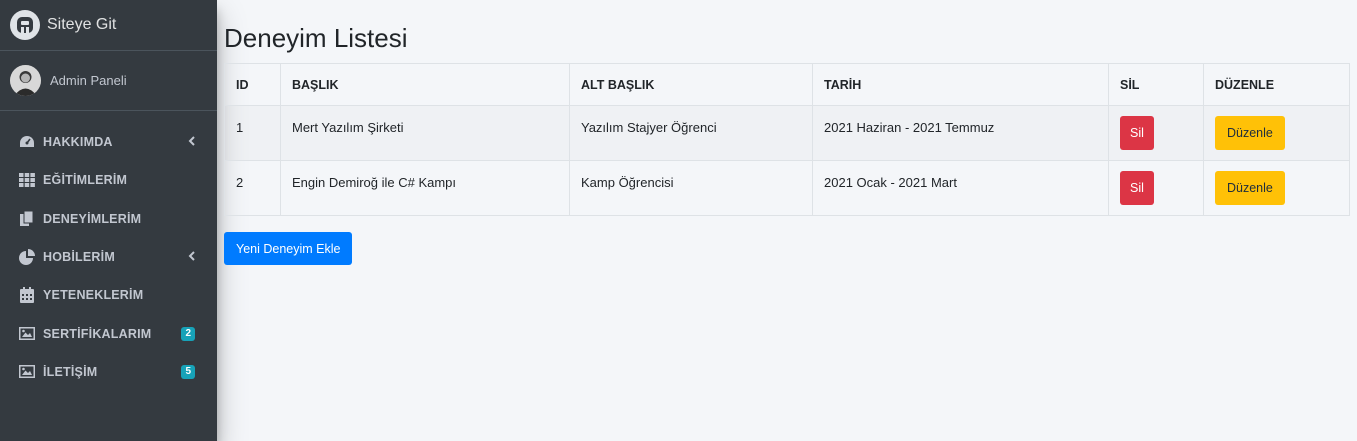 This screenshot has width=1357, height=441. What do you see at coordinates (97, 333) in the screenshot?
I see `sidebar-item-label: SERTİFİKALARIM` at bounding box center [97, 333].